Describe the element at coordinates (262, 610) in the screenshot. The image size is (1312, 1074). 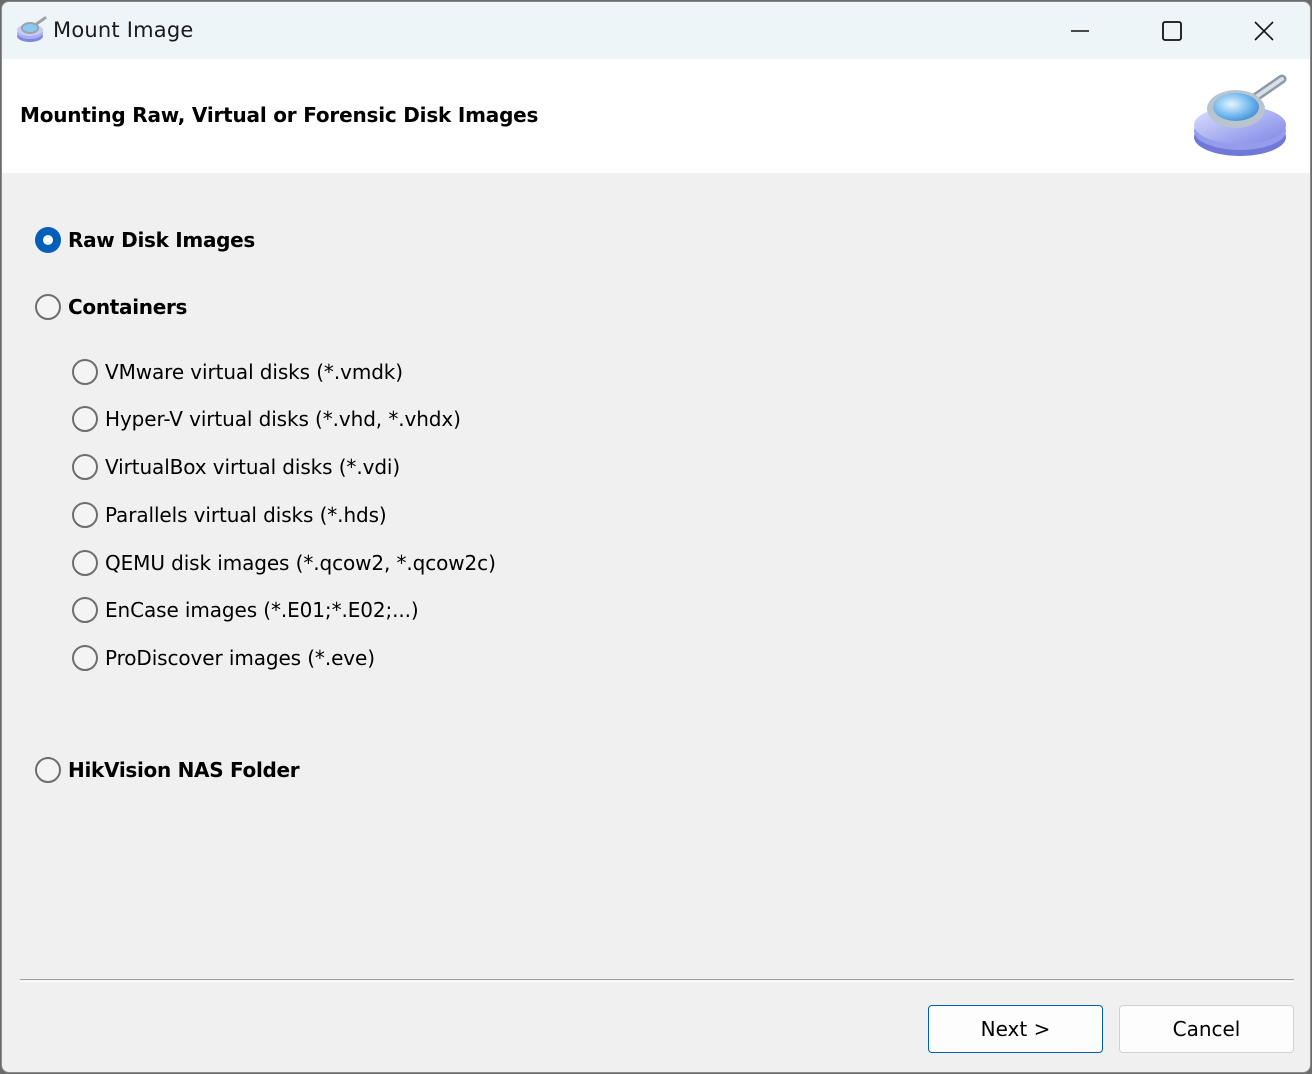
I see `option-label: EnCase images (*.E01;*.E02;...)` at that location.